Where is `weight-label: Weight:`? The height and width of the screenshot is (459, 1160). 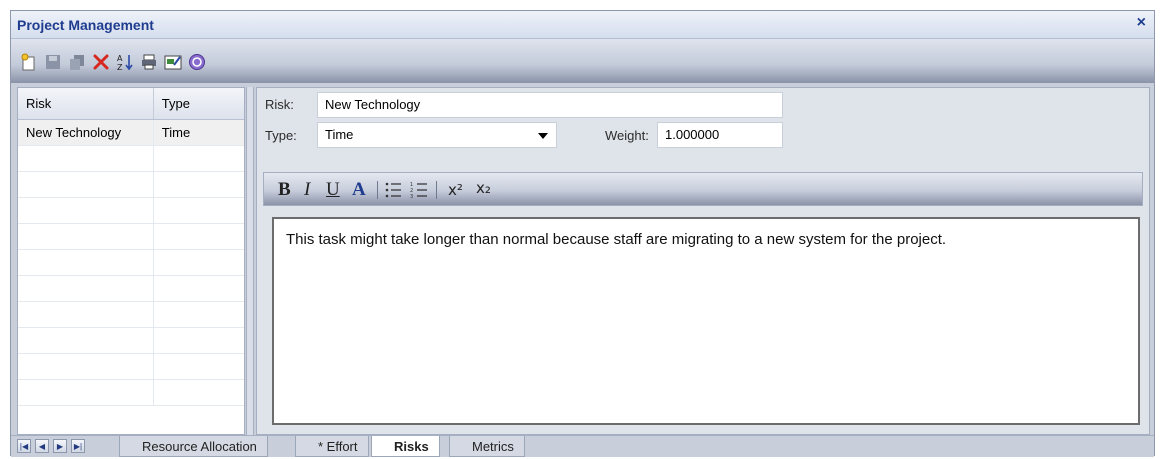 weight-label: Weight: is located at coordinates (627, 135).